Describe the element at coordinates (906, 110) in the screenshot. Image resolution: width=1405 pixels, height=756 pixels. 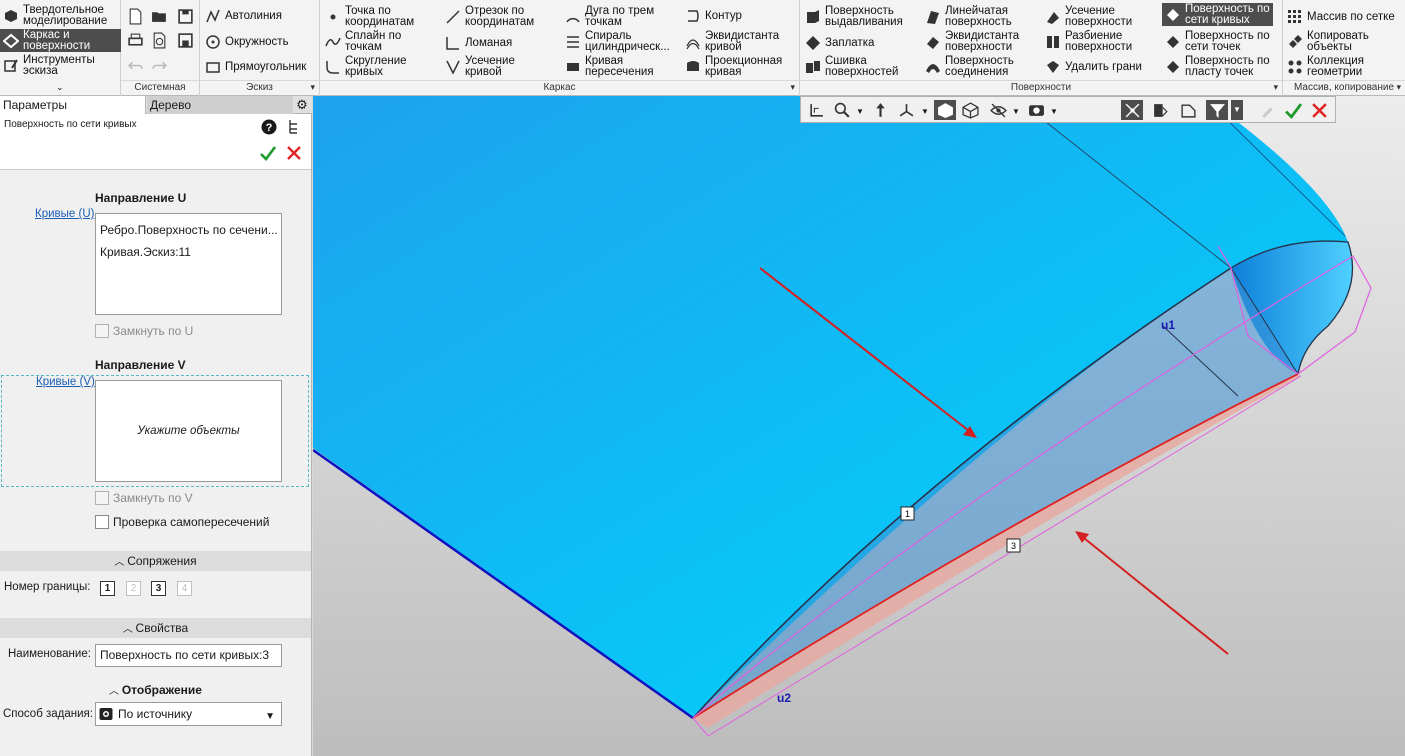
I see `rotate-button` at that location.